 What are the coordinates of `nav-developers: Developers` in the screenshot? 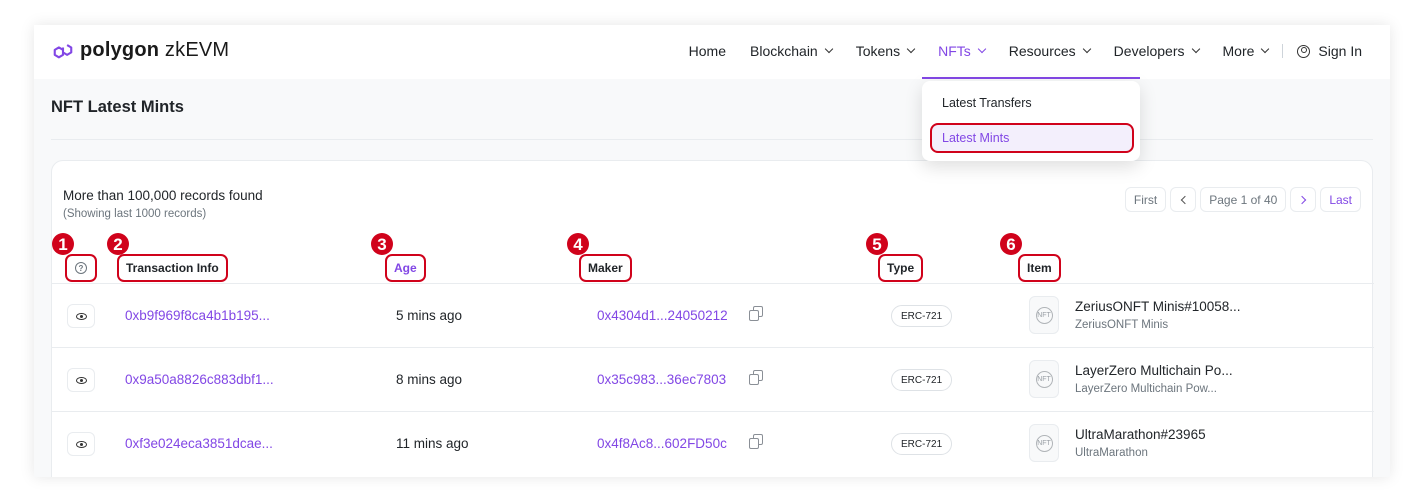 It's located at (1157, 51).